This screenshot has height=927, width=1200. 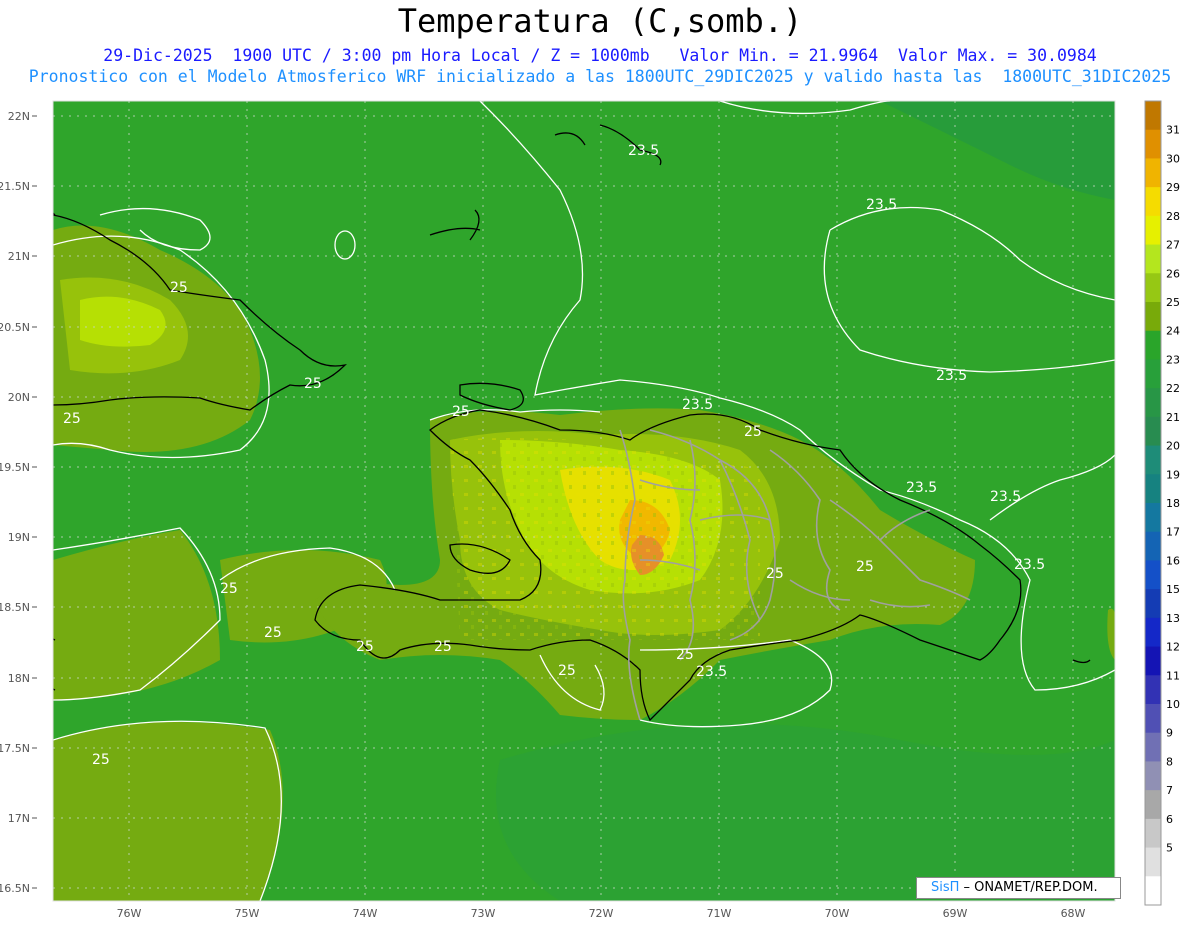 What do you see at coordinates (945, 887) in the screenshot?
I see `brand-logo: SisΠ` at bounding box center [945, 887].